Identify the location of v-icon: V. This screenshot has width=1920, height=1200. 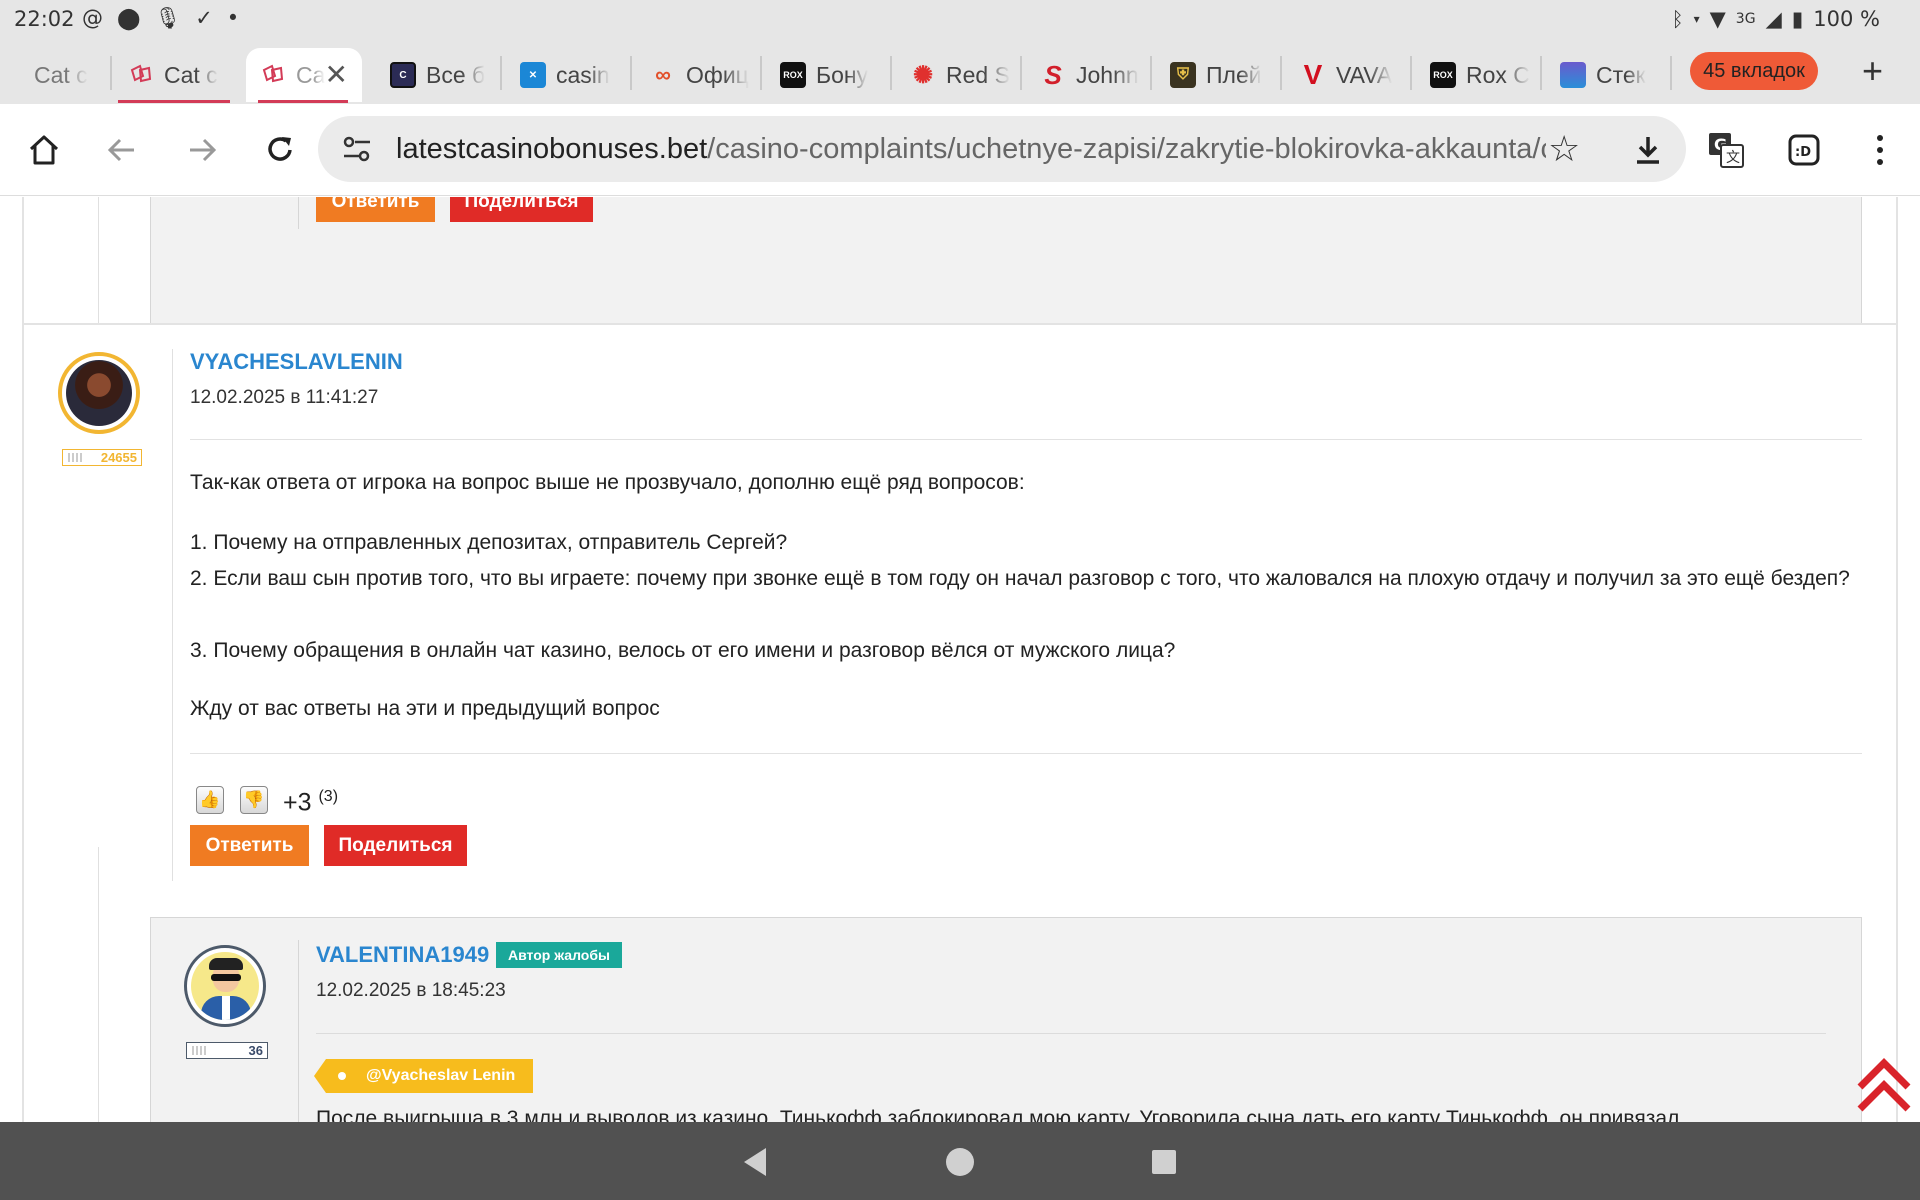
(1313, 74).